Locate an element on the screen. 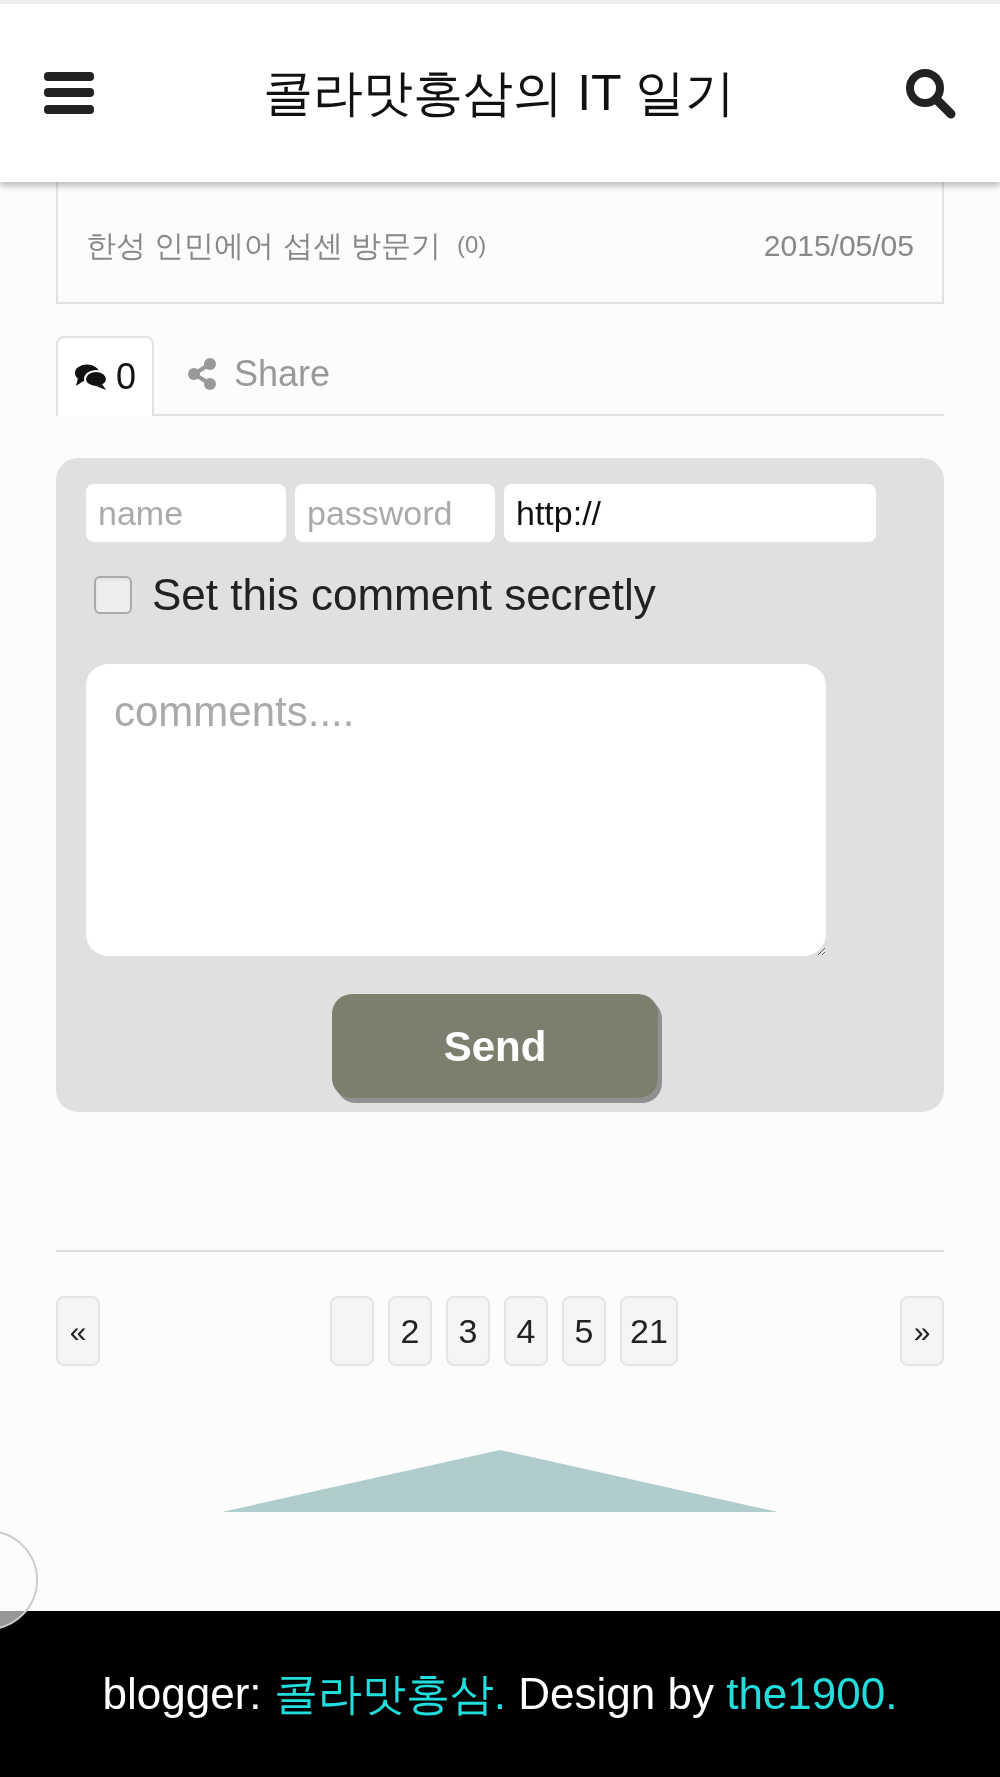 Image resolution: width=1000 pixels, height=1777 pixels. blogger-link: 콜라맛홍삼. is located at coordinates (390, 1693).